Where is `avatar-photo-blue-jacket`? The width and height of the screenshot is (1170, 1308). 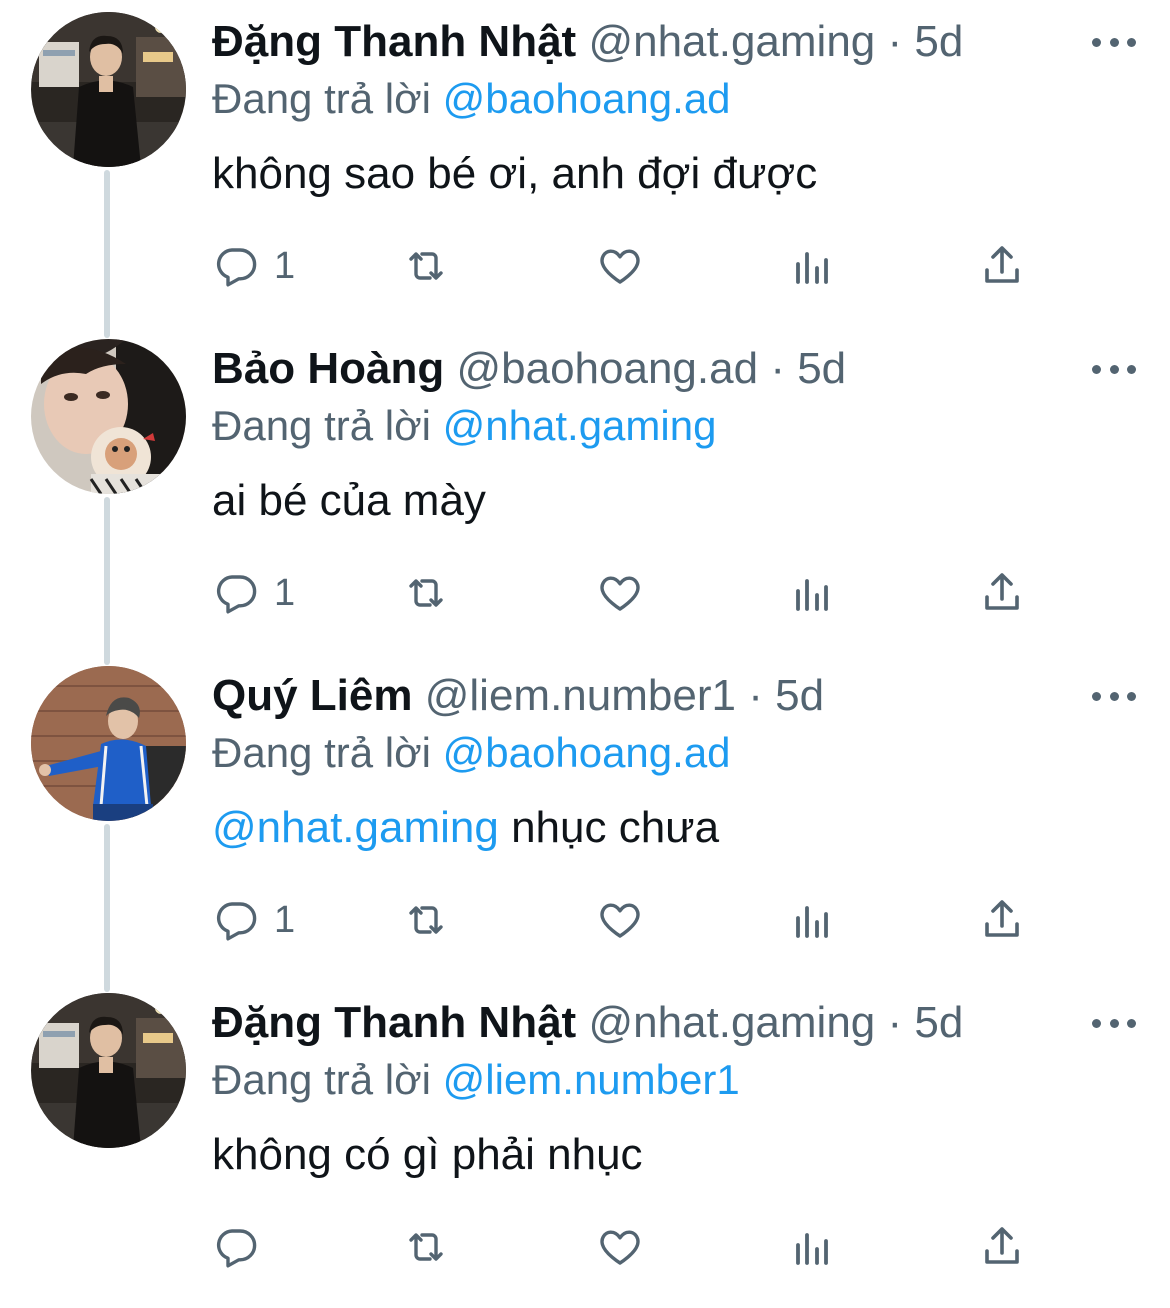
avatar-photo-blue-jacket is located at coordinates (108, 743).